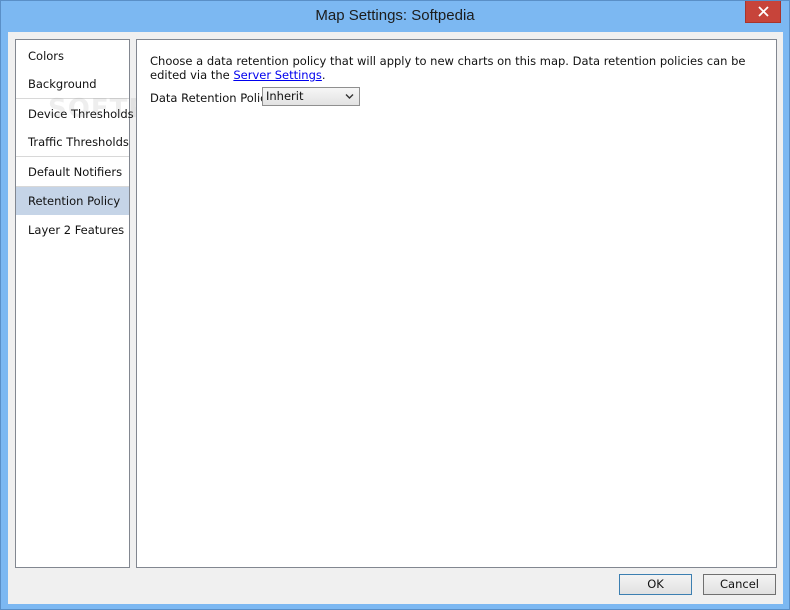 This screenshot has width=790, height=610. Describe the element at coordinates (72, 142) in the screenshot. I see `nav-item-traffic-thresholds: Traffic Thresholds` at that location.